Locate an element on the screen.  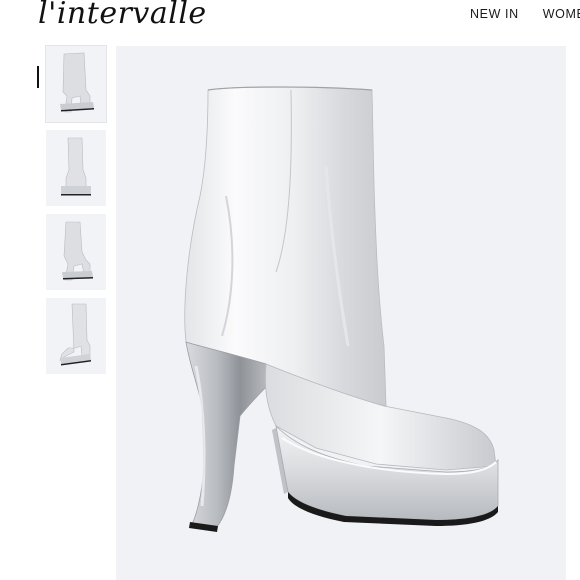
boot-inner-thumbnail-icon is located at coordinates (75, 334).